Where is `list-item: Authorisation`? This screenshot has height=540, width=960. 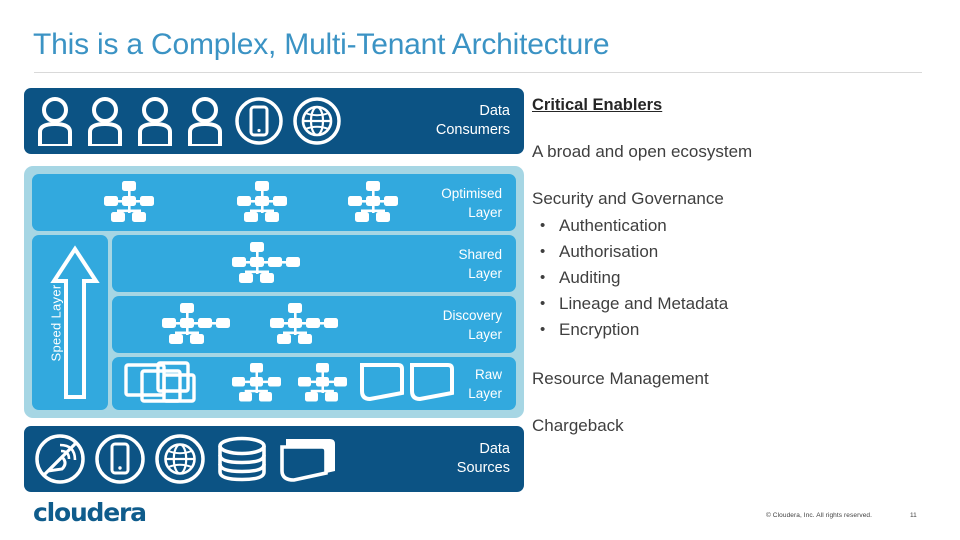
list-item: Authorisation is located at coordinates (732, 252).